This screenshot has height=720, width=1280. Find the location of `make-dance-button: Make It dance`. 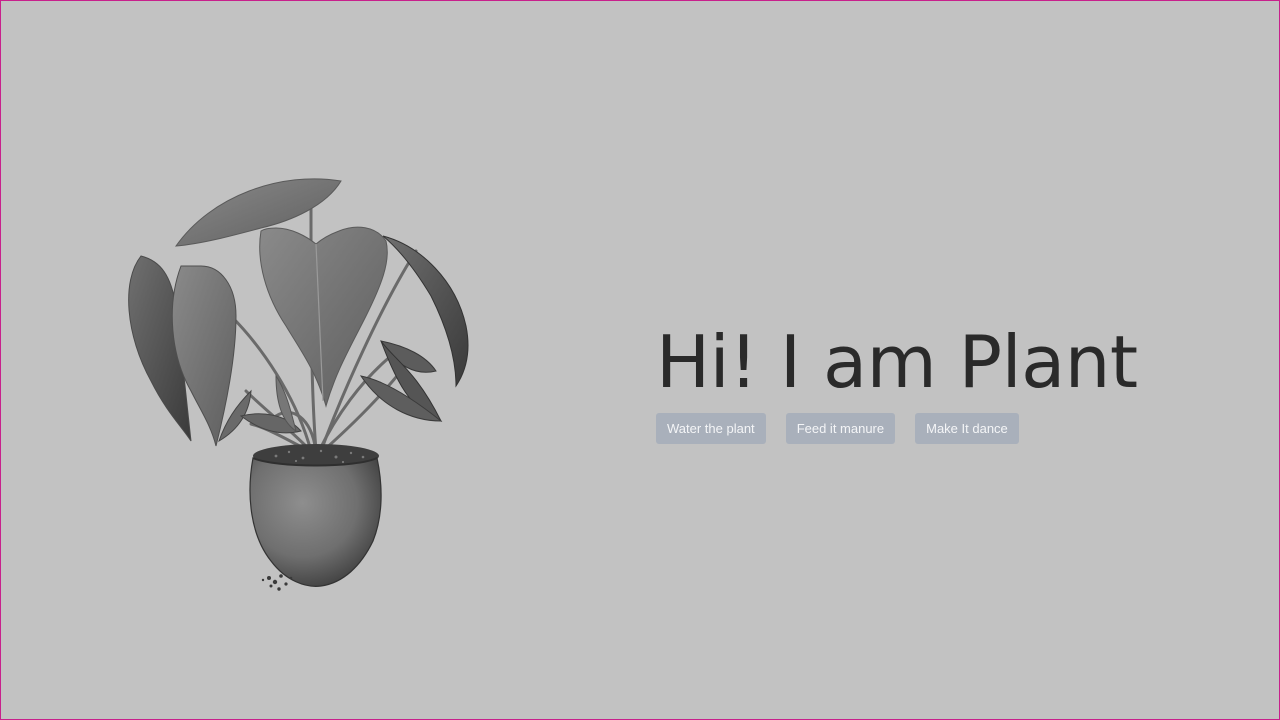

make-dance-button: Make It dance is located at coordinates (967, 428).